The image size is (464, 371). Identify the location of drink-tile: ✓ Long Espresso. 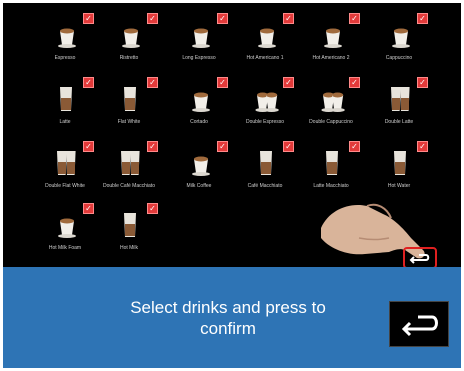
(199, 43).